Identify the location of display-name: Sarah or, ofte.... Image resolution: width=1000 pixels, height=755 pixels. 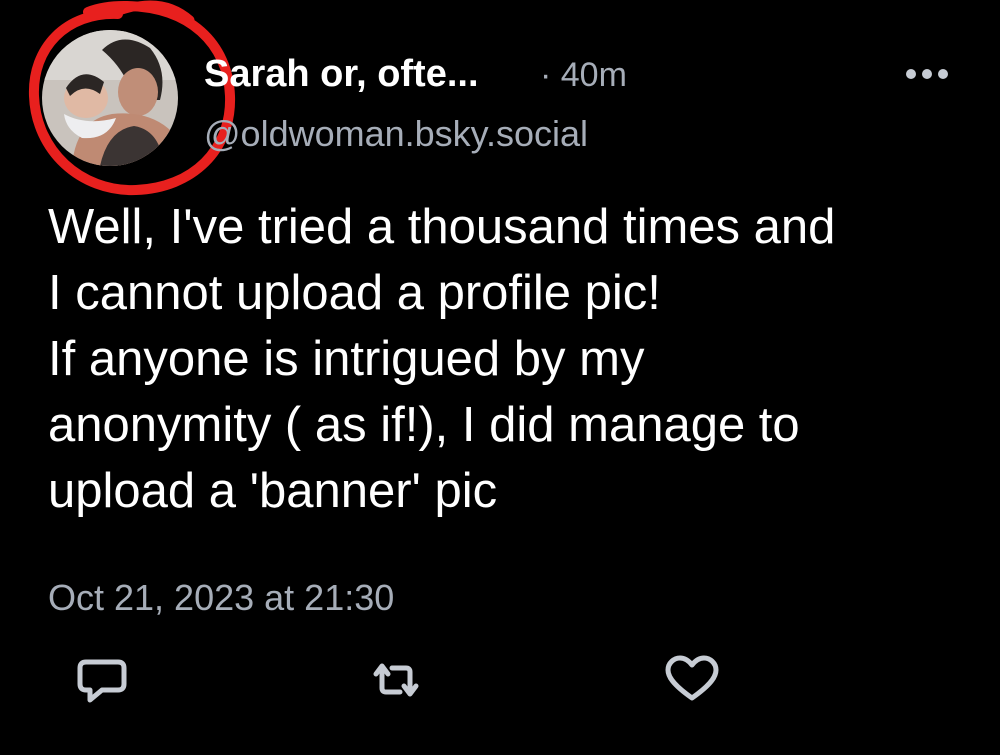
(341, 74).